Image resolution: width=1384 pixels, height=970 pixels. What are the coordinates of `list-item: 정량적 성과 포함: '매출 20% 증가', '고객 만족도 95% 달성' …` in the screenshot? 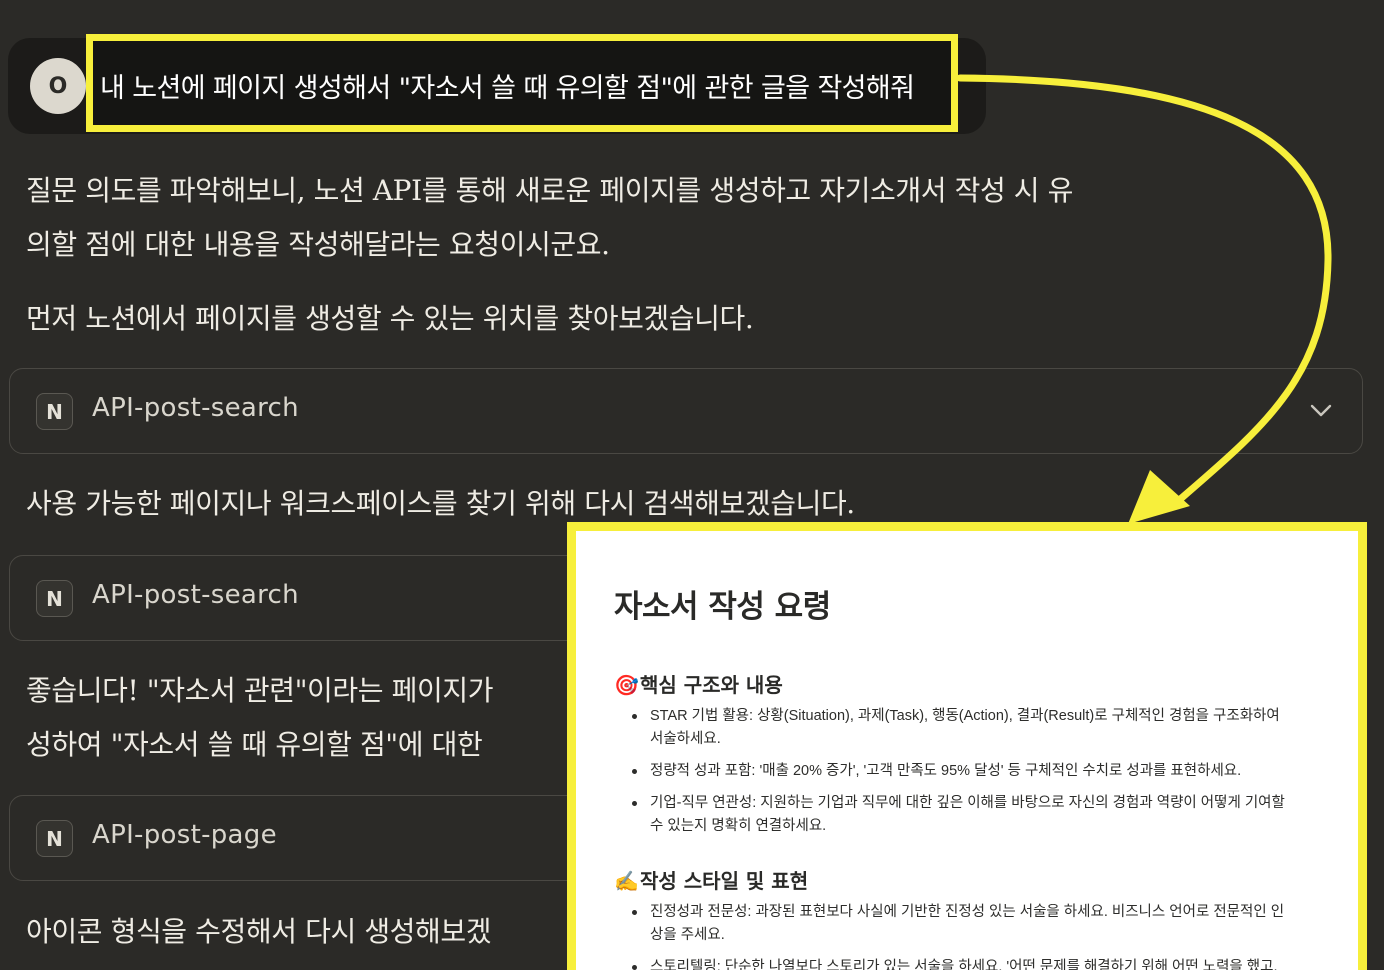 It's located at (958, 771).